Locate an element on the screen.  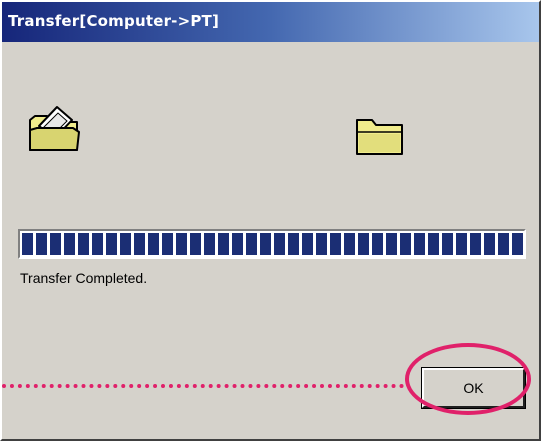
progress-bar is located at coordinates (272, 244).